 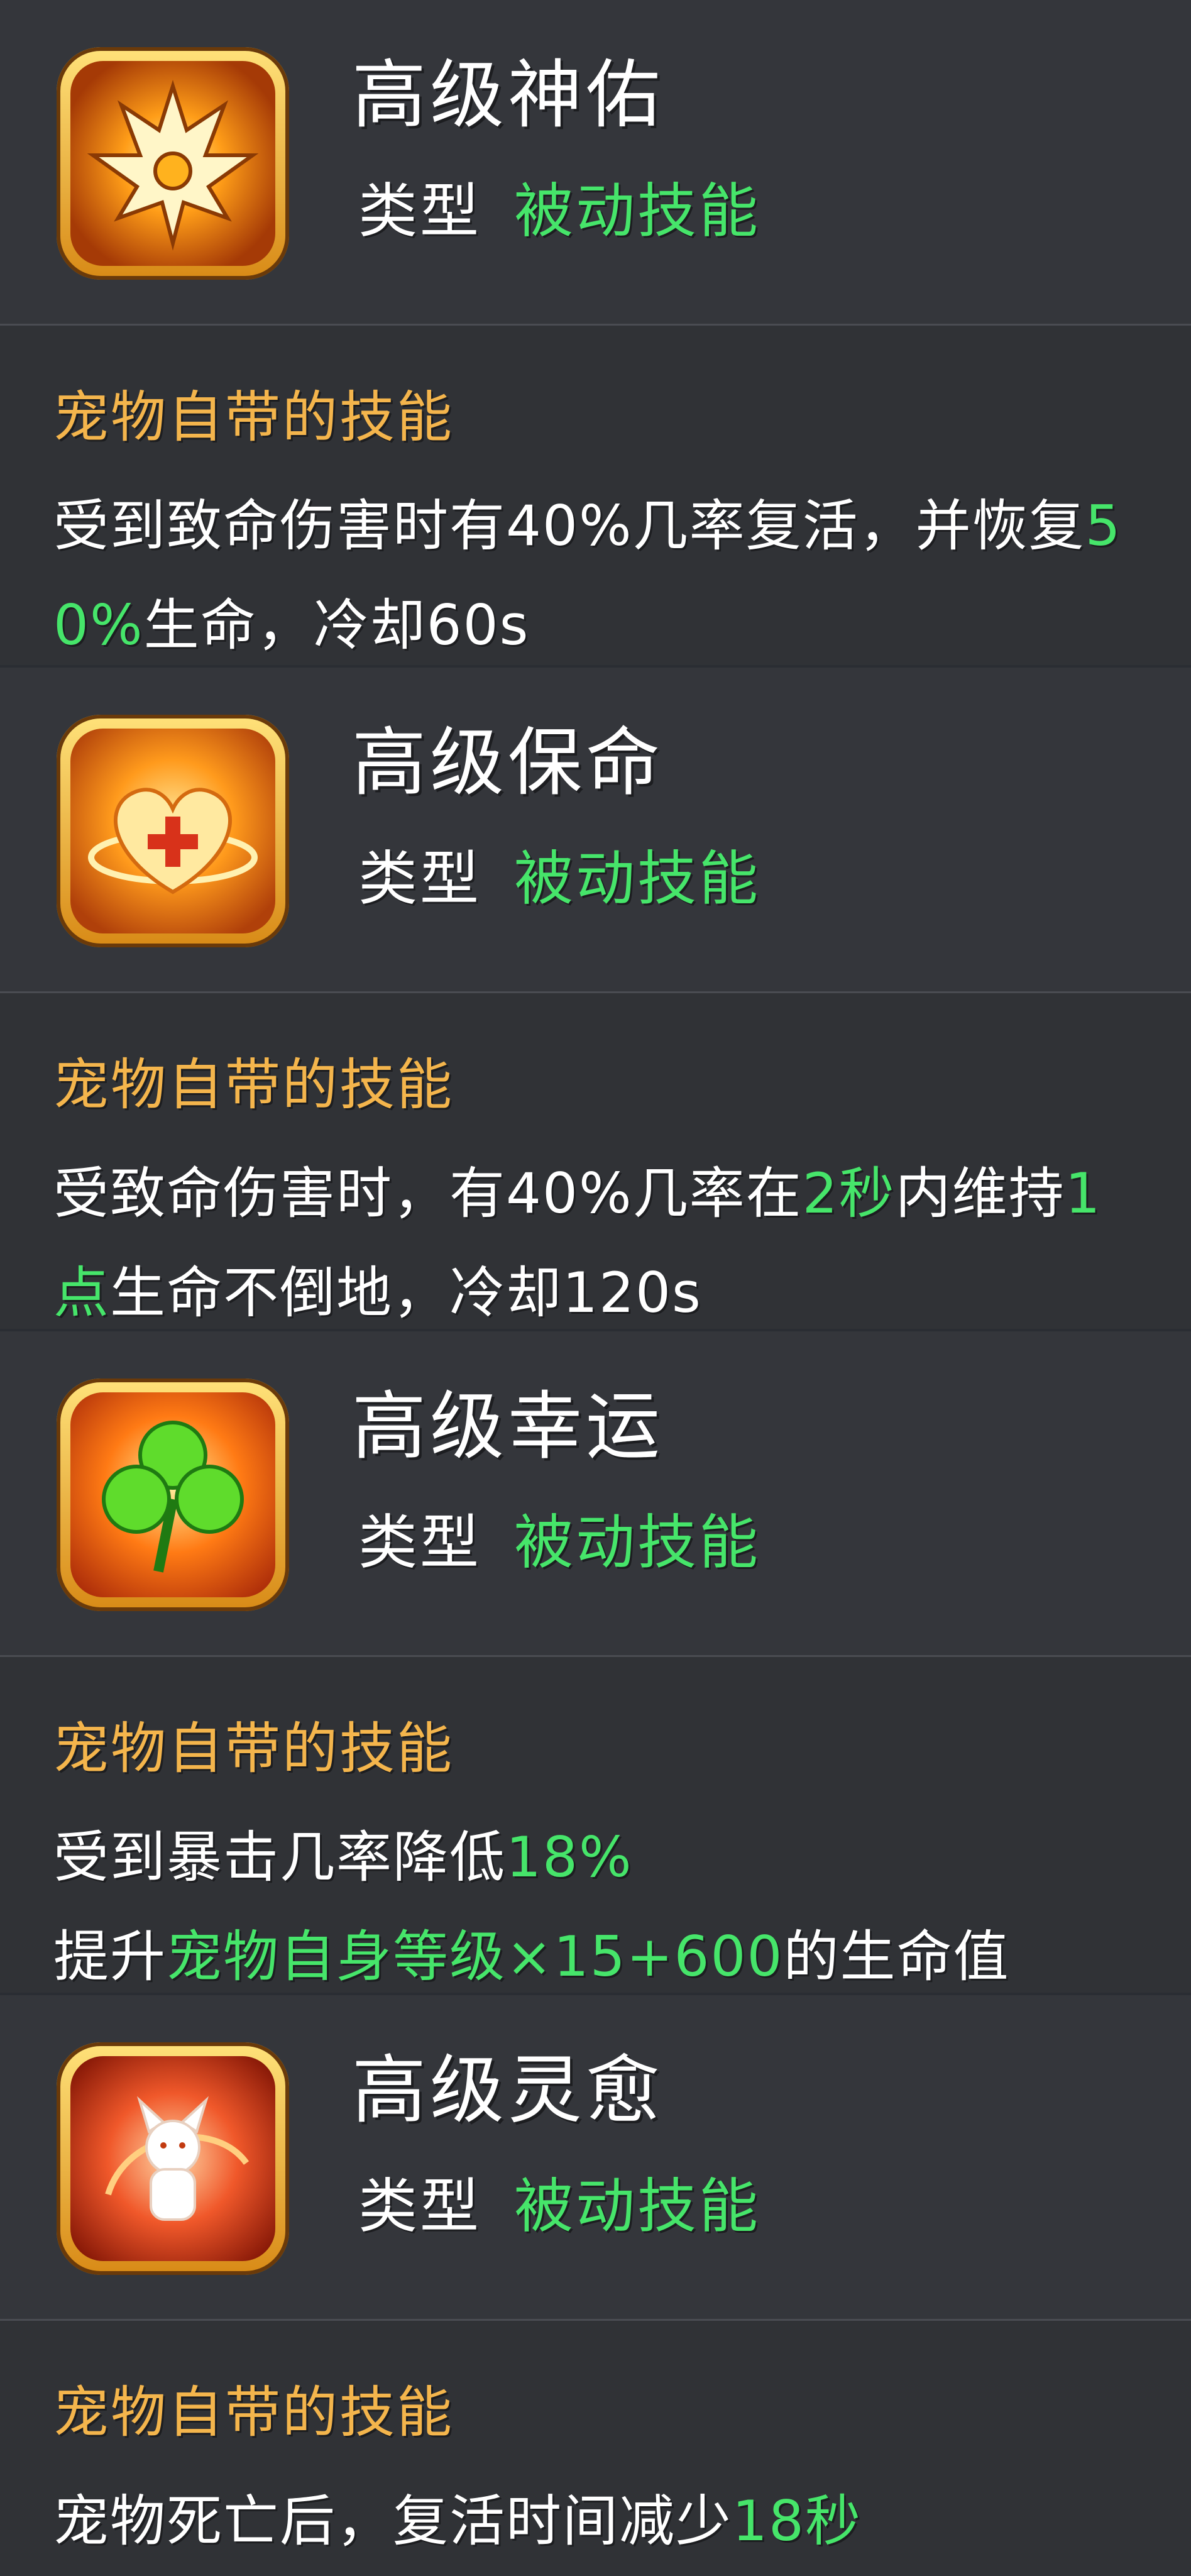 What do you see at coordinates (393, 2521) in the screenshot?
I see `desc-text: 宠物死亡后，复活时间减少` at bounding box center [393, 2521].